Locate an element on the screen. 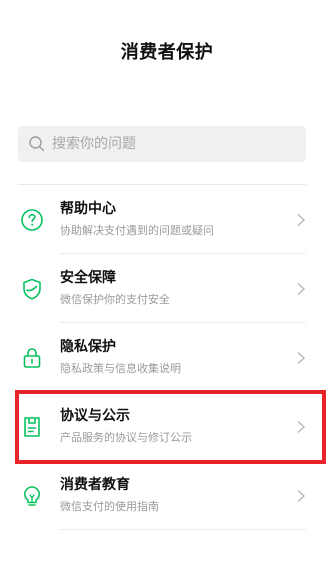  search-input: 搜索你的问题 is located at coordinates (162, 144).